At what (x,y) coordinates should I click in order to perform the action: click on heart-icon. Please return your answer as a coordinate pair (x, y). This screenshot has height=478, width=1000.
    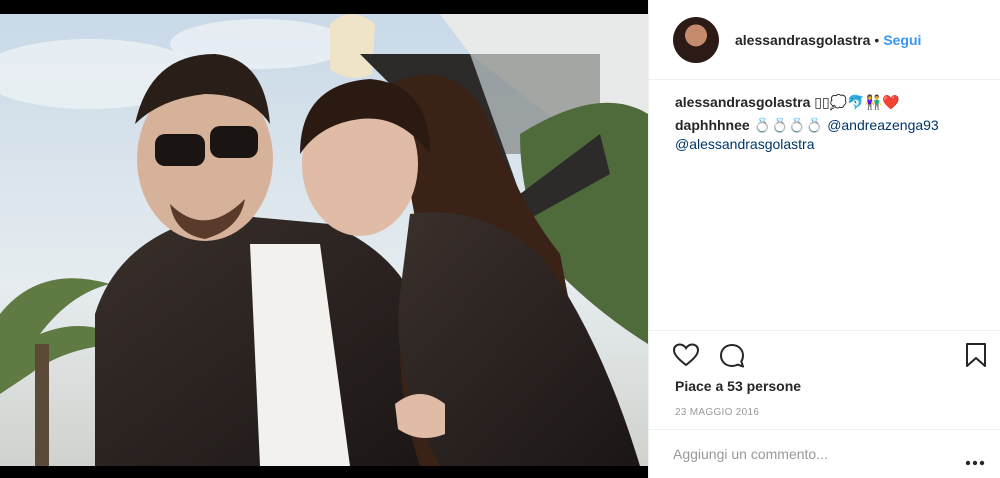
    Looking at the image, I should click on (686, 357).